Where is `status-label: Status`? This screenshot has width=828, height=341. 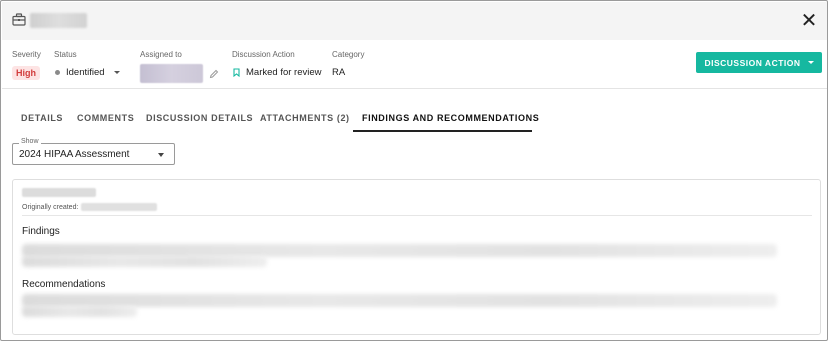 status-label: Status is located at coordinates (65, 54).